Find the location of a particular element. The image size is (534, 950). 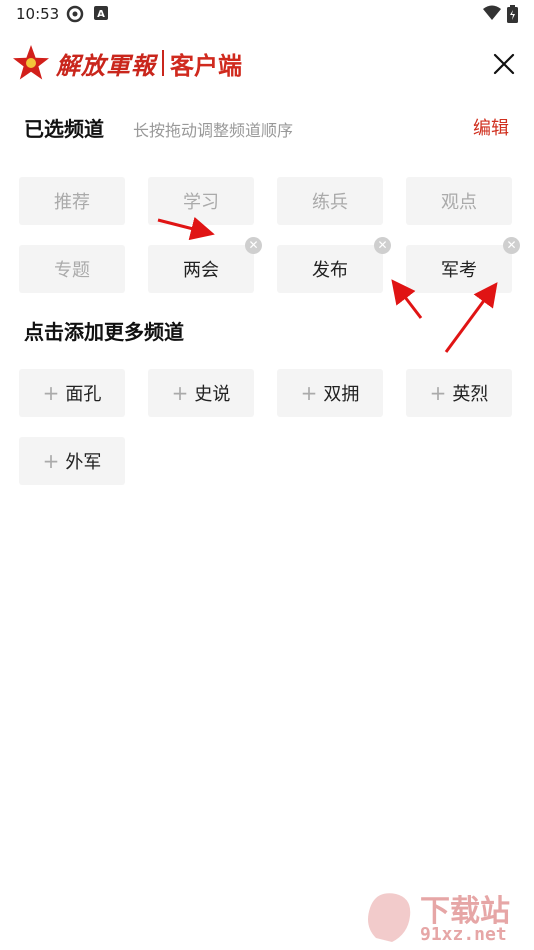

channel-label: 学习 is located at coordinates (201, 202).